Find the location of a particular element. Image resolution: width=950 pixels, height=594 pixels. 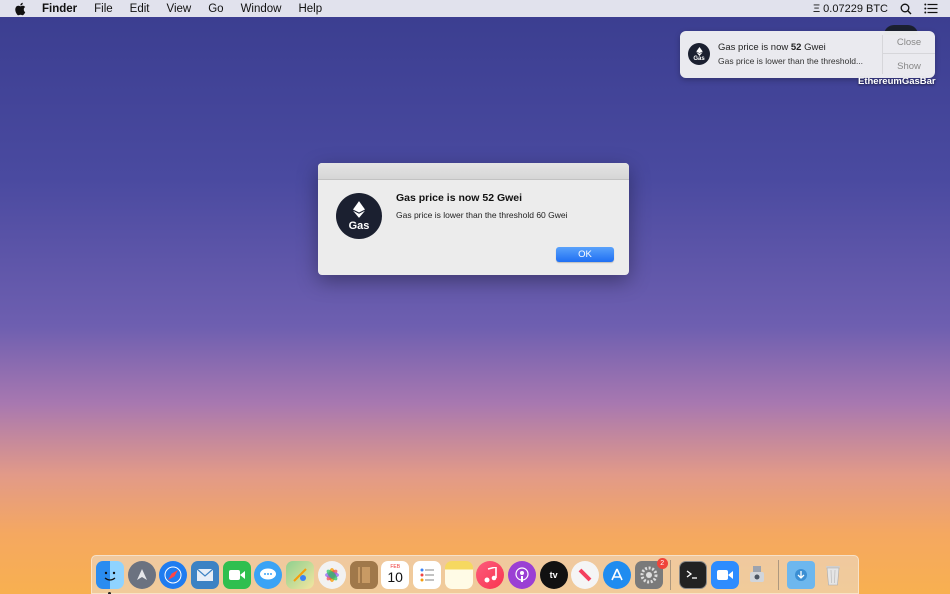

terminal-icon is located at coordinates (693, 574).